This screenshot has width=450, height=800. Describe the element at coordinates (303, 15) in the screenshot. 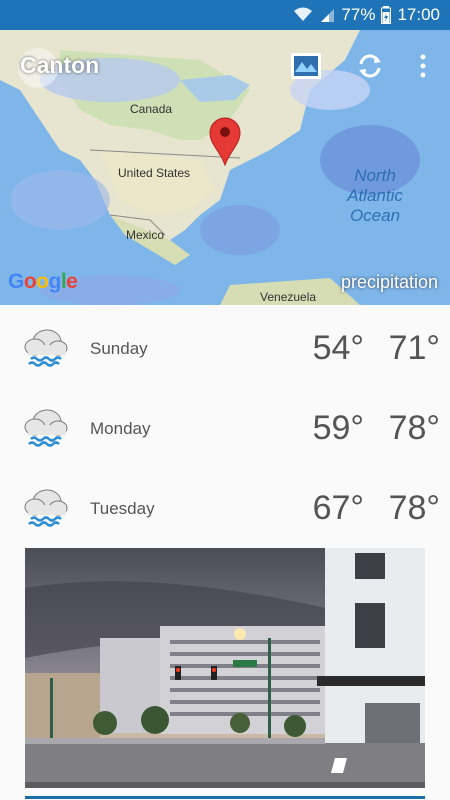

I see `wifi-icon` at that location.